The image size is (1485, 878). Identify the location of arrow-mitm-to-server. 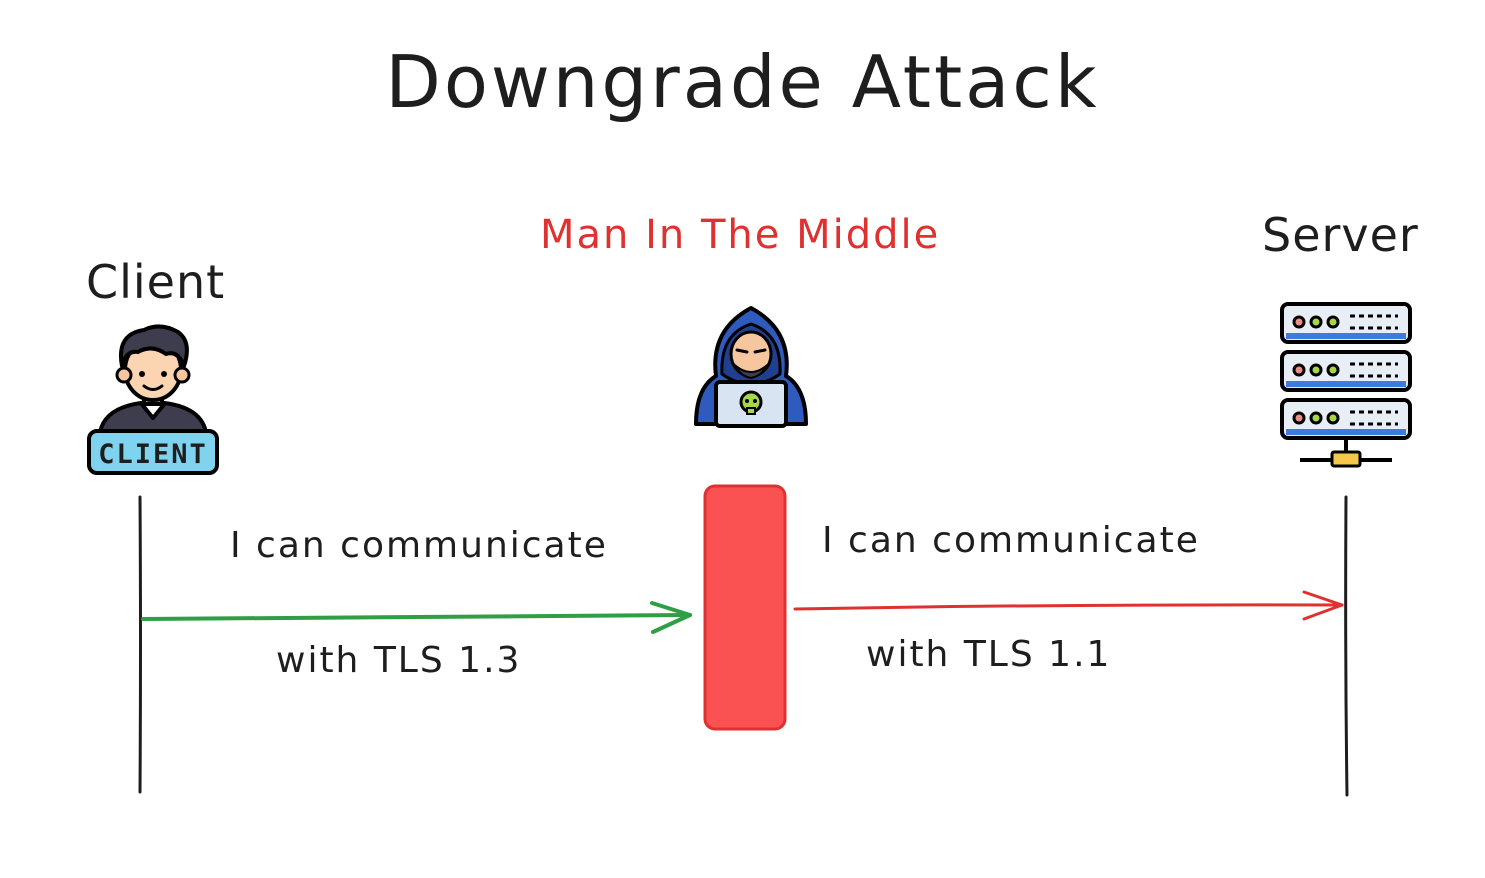
(1068, 605).